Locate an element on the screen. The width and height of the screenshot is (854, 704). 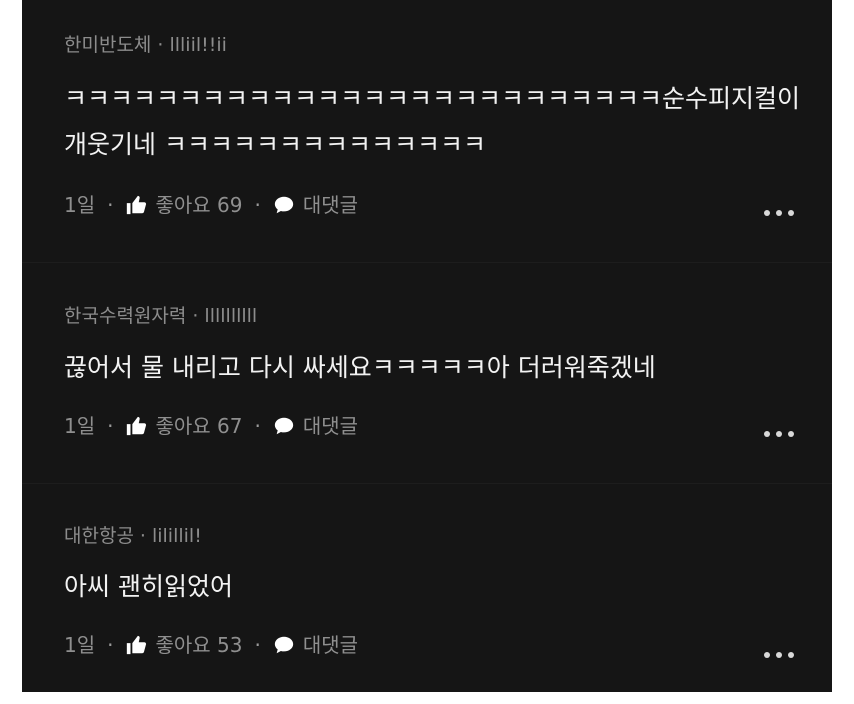
author-name: 한국수력원자력 is located at coordinates (125, 316).